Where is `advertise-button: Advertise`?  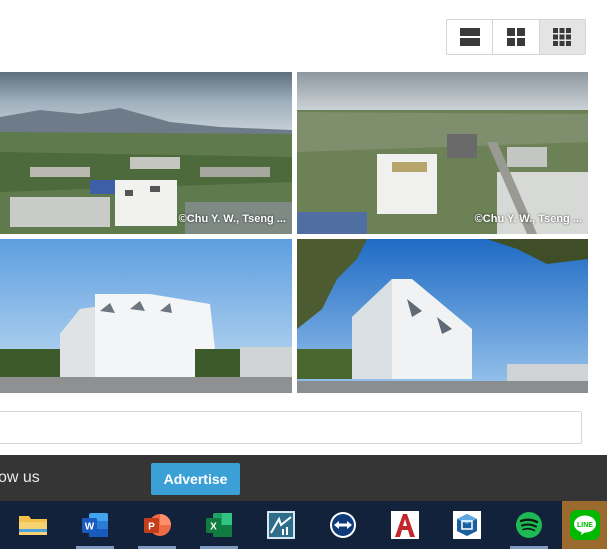 advertise-button: Advertise is located at coordinates (195, 479).